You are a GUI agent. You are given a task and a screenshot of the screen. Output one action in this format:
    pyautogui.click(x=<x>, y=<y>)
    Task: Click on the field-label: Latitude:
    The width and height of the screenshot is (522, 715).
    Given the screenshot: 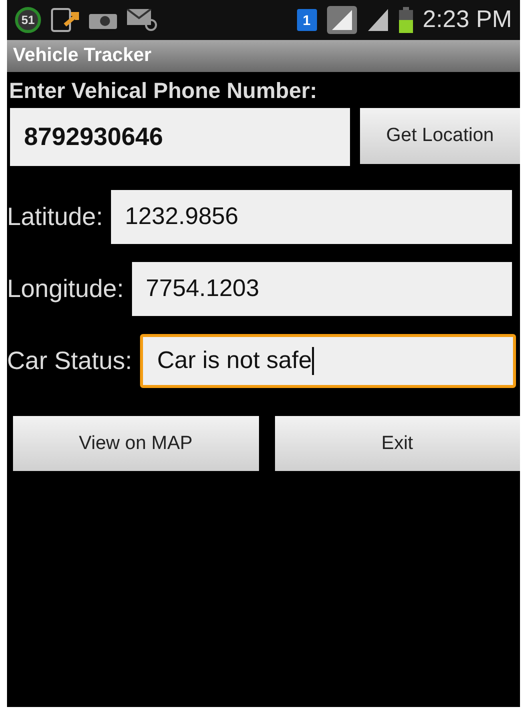 What is the action you would take?
    pyautogui.click(x=55, y=217)
    